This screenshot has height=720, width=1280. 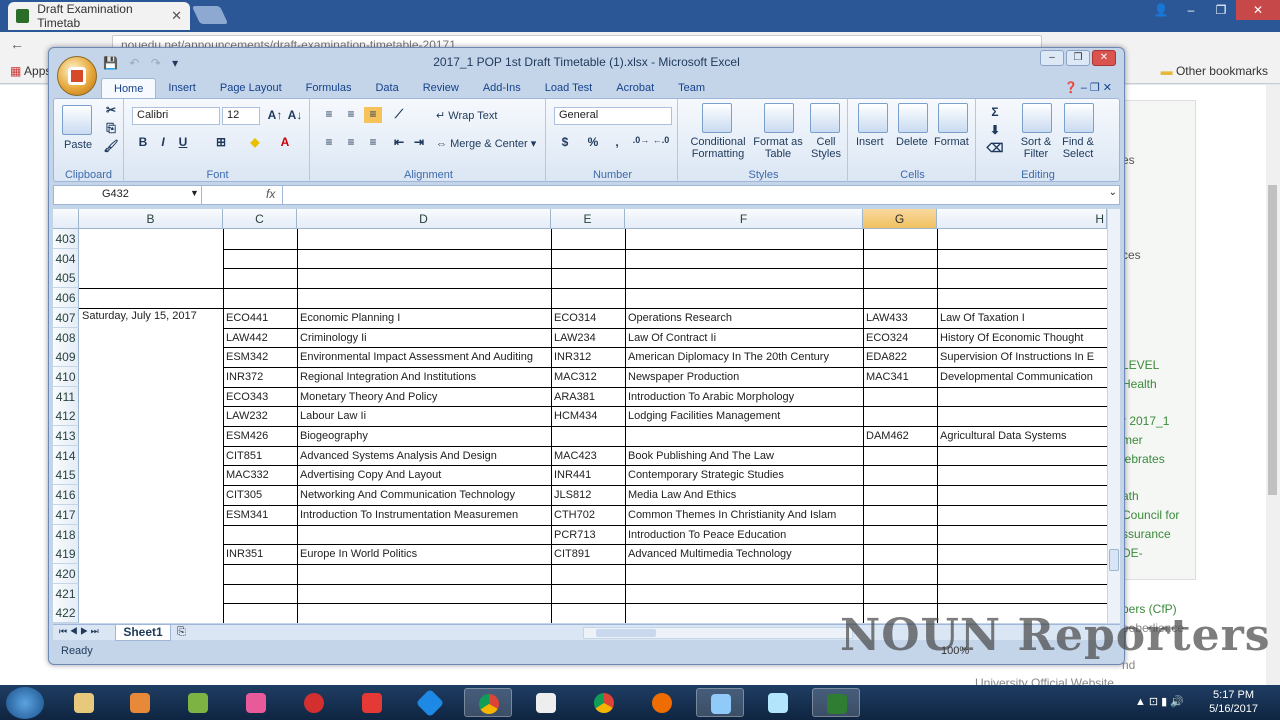 What do you see at coordinates (128, 195) in the screenshot?
I see `name-box: G432` at bounding box center [128, 195].